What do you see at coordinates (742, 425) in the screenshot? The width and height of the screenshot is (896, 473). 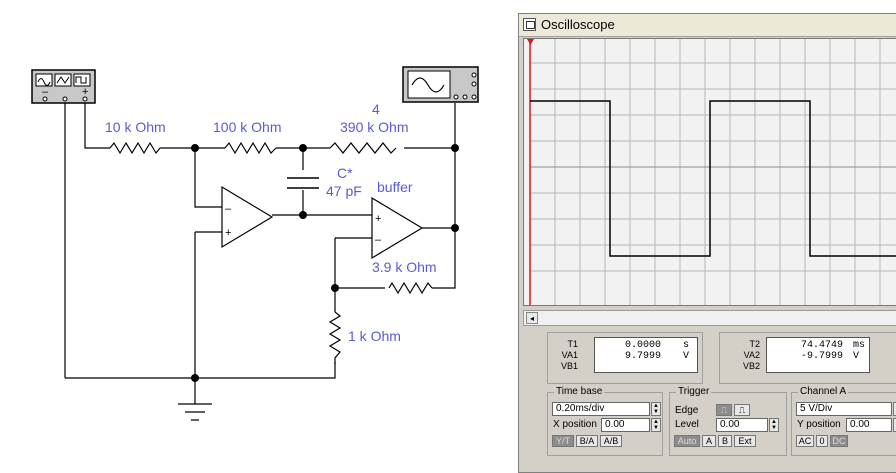 I see `level-input: 0.00` at bounding box center [742, 425].